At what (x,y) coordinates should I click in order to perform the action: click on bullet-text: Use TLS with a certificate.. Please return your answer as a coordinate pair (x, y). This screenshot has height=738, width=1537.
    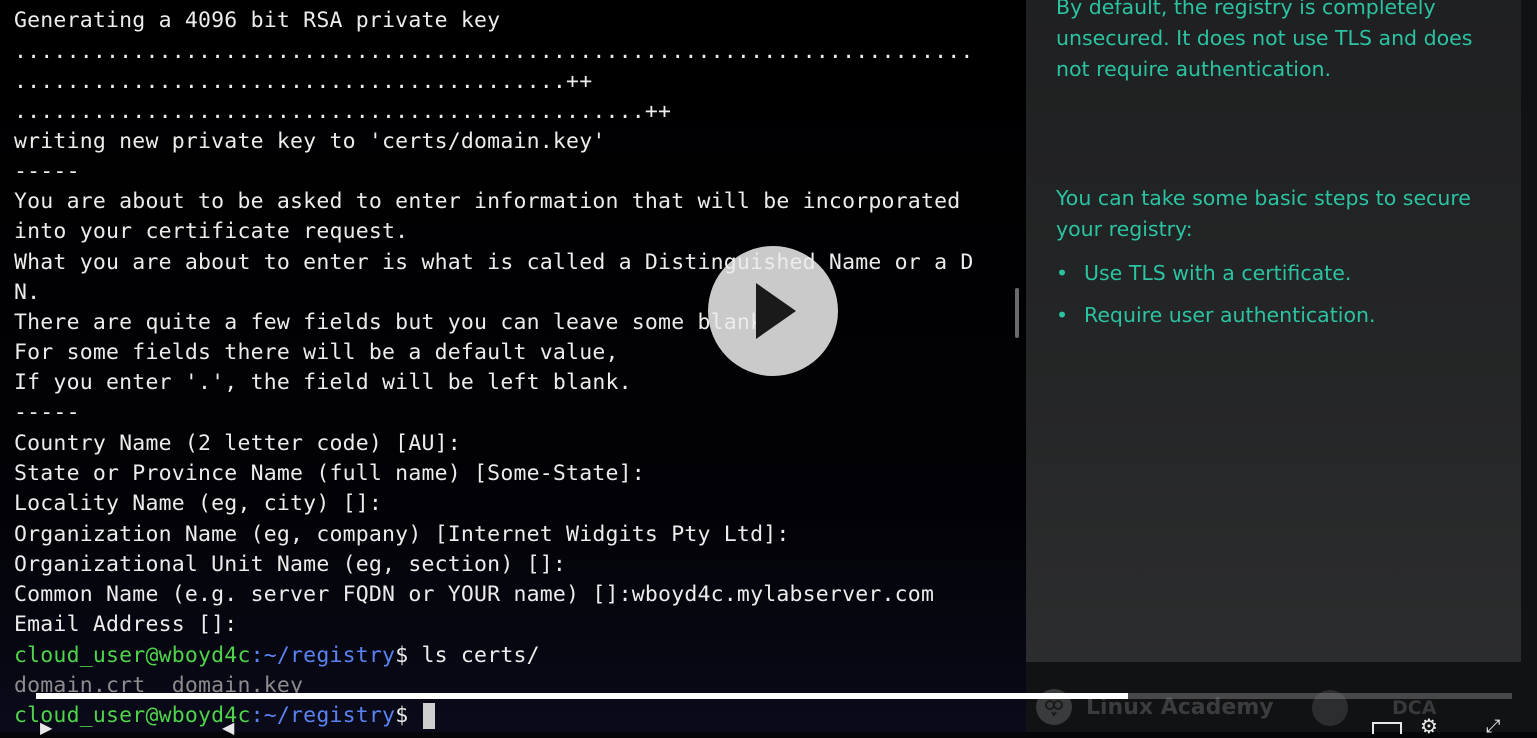
    Looking at the image, I should click on (1218, 273).